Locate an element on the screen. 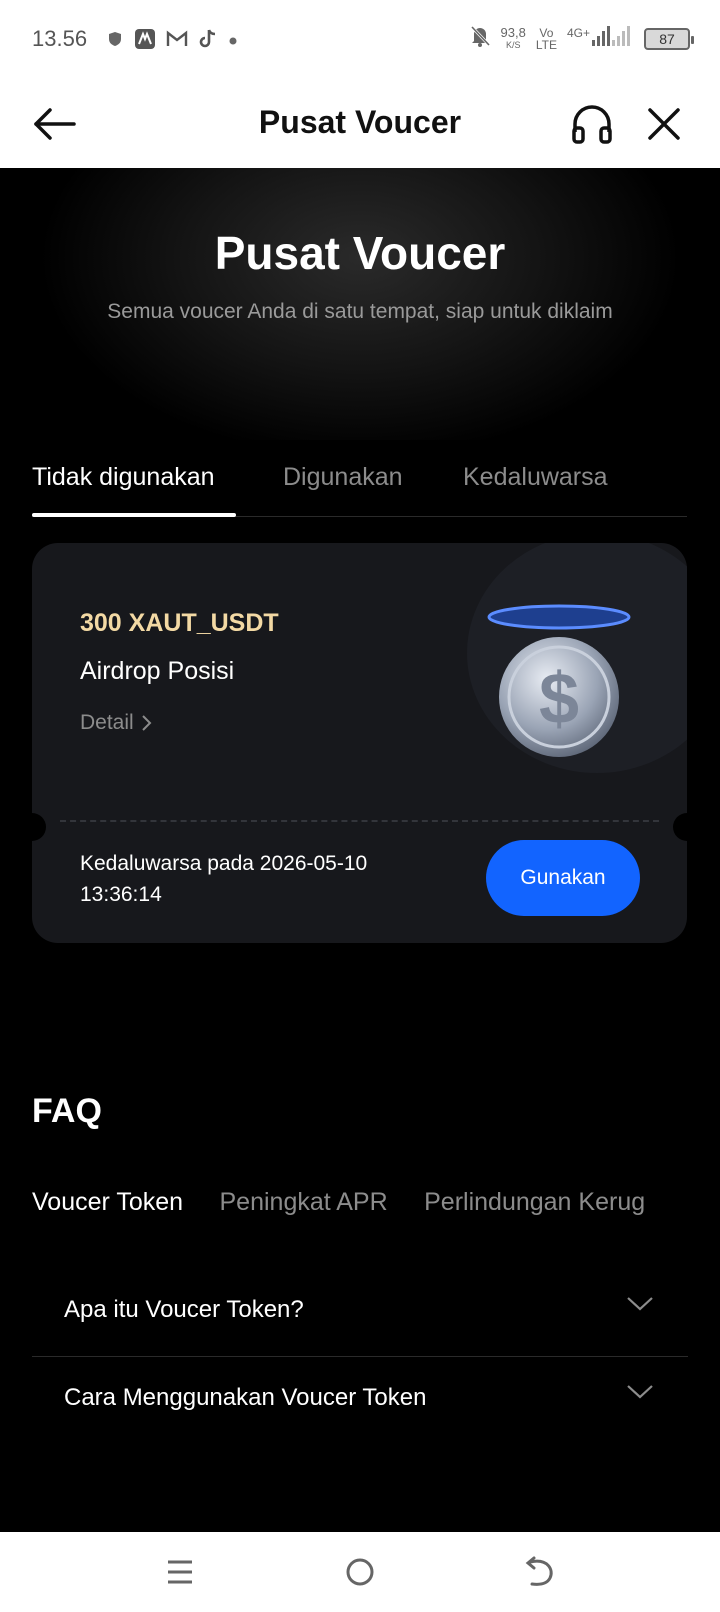 Image resolution: width=720 pixels, height=1612 pixels. home-circle-icon is located at coordinates (360, 1572).